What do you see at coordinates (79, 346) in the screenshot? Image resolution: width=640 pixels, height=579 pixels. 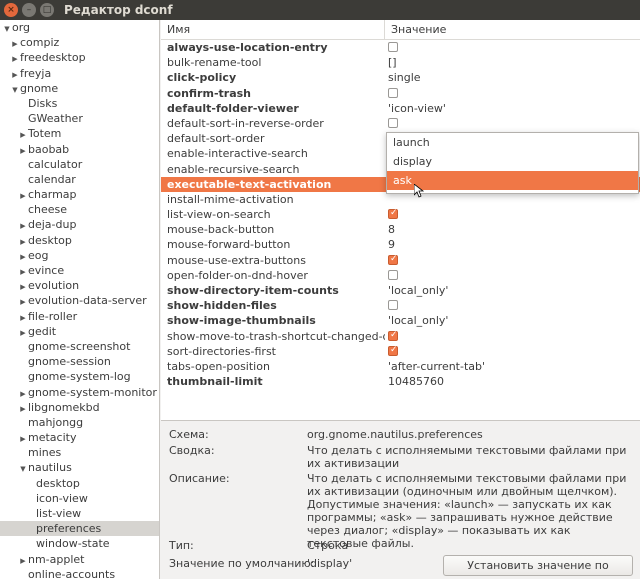 I see `tree-item: gnome-screenshot` at bounding box center [79, 346].